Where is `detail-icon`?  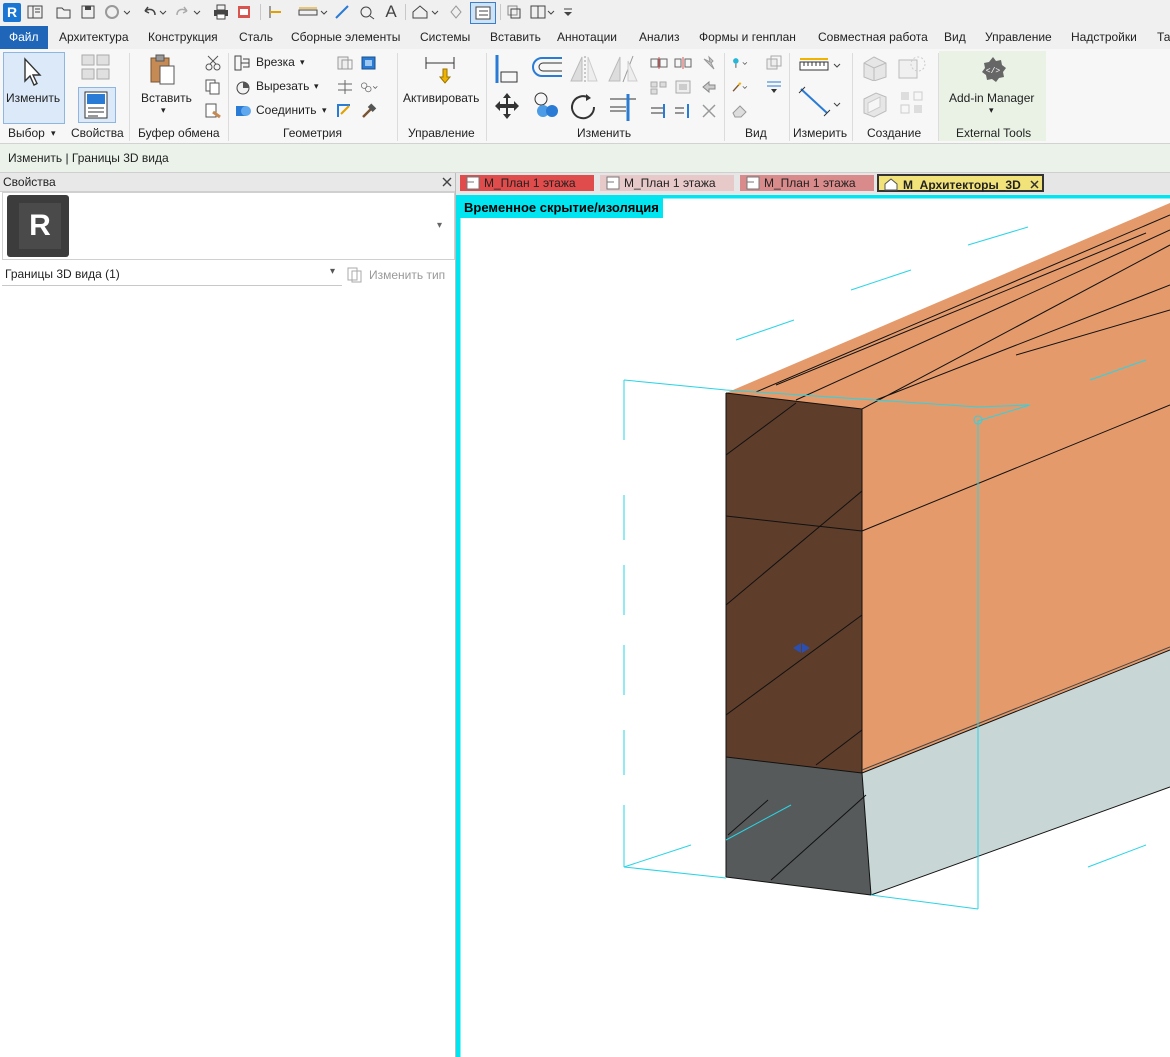
detail-icon is located at coordinates (367, 12).